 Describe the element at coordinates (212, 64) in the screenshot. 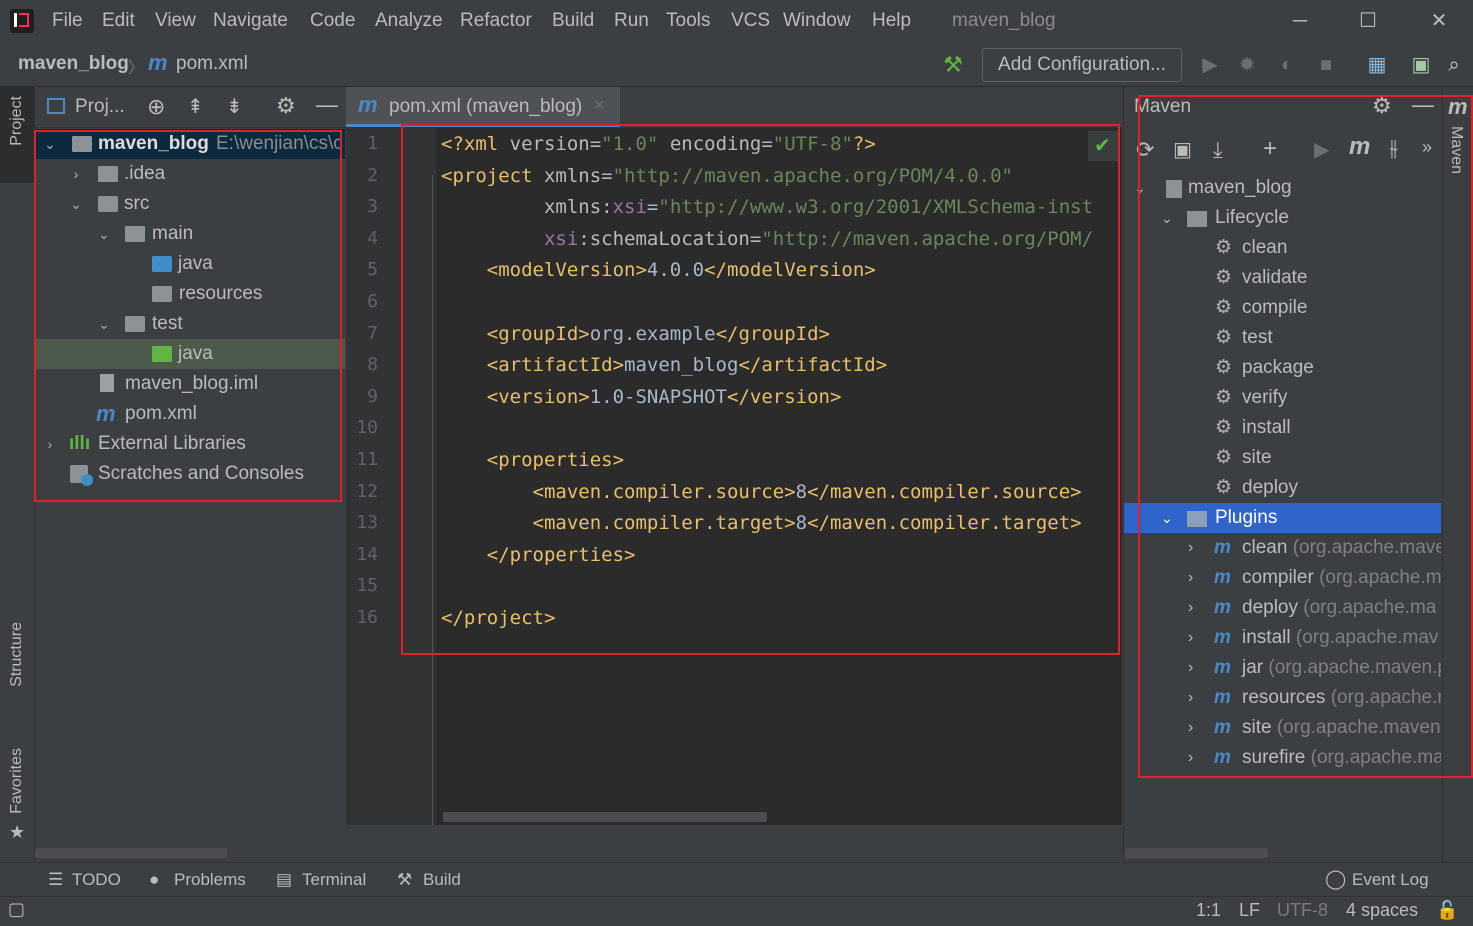

I see `breadcrumb-file: pom.xml` at that location.